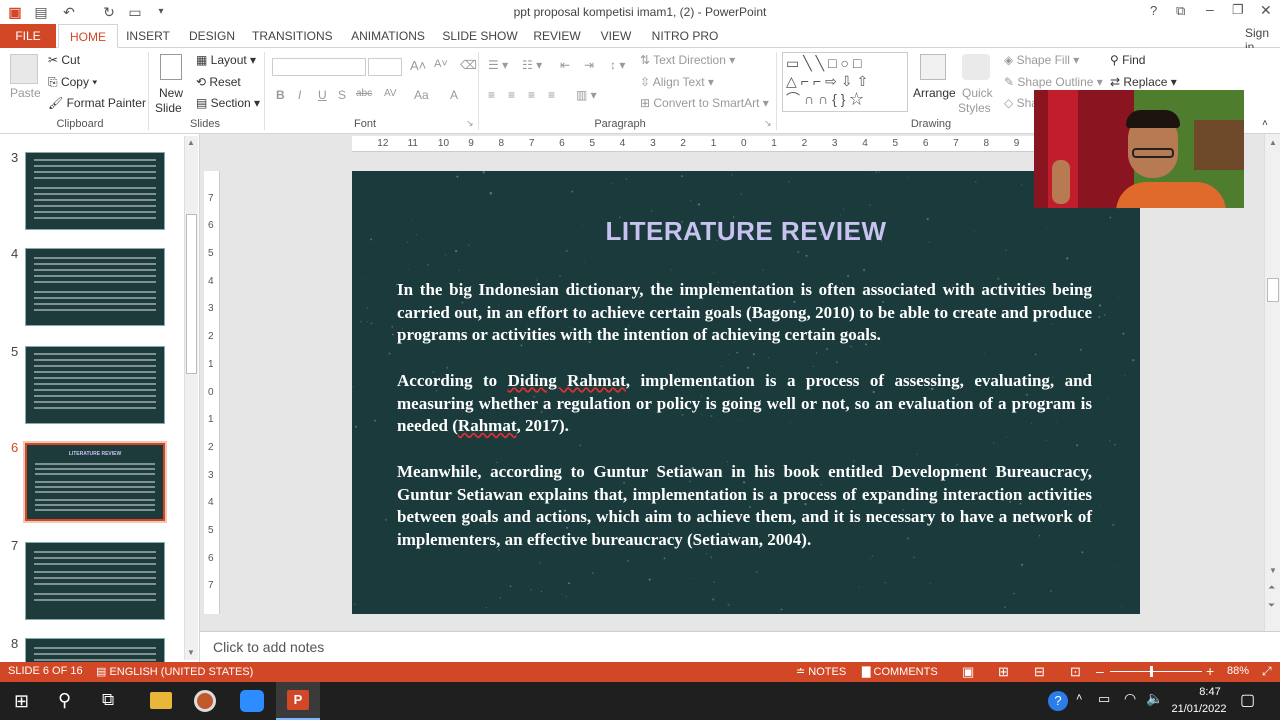 This screenshot has height=720, width=1280. Describe the element at coordinates (1154, 698) in the screenshot. I see `volume-icon: 🔈` at that location.